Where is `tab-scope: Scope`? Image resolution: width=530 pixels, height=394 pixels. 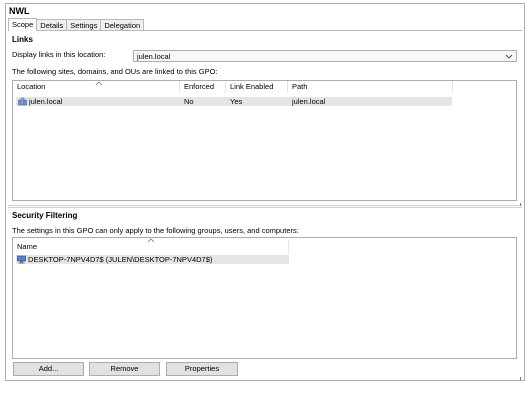
tab-scope: Scope is located at coordinates (23, 24).